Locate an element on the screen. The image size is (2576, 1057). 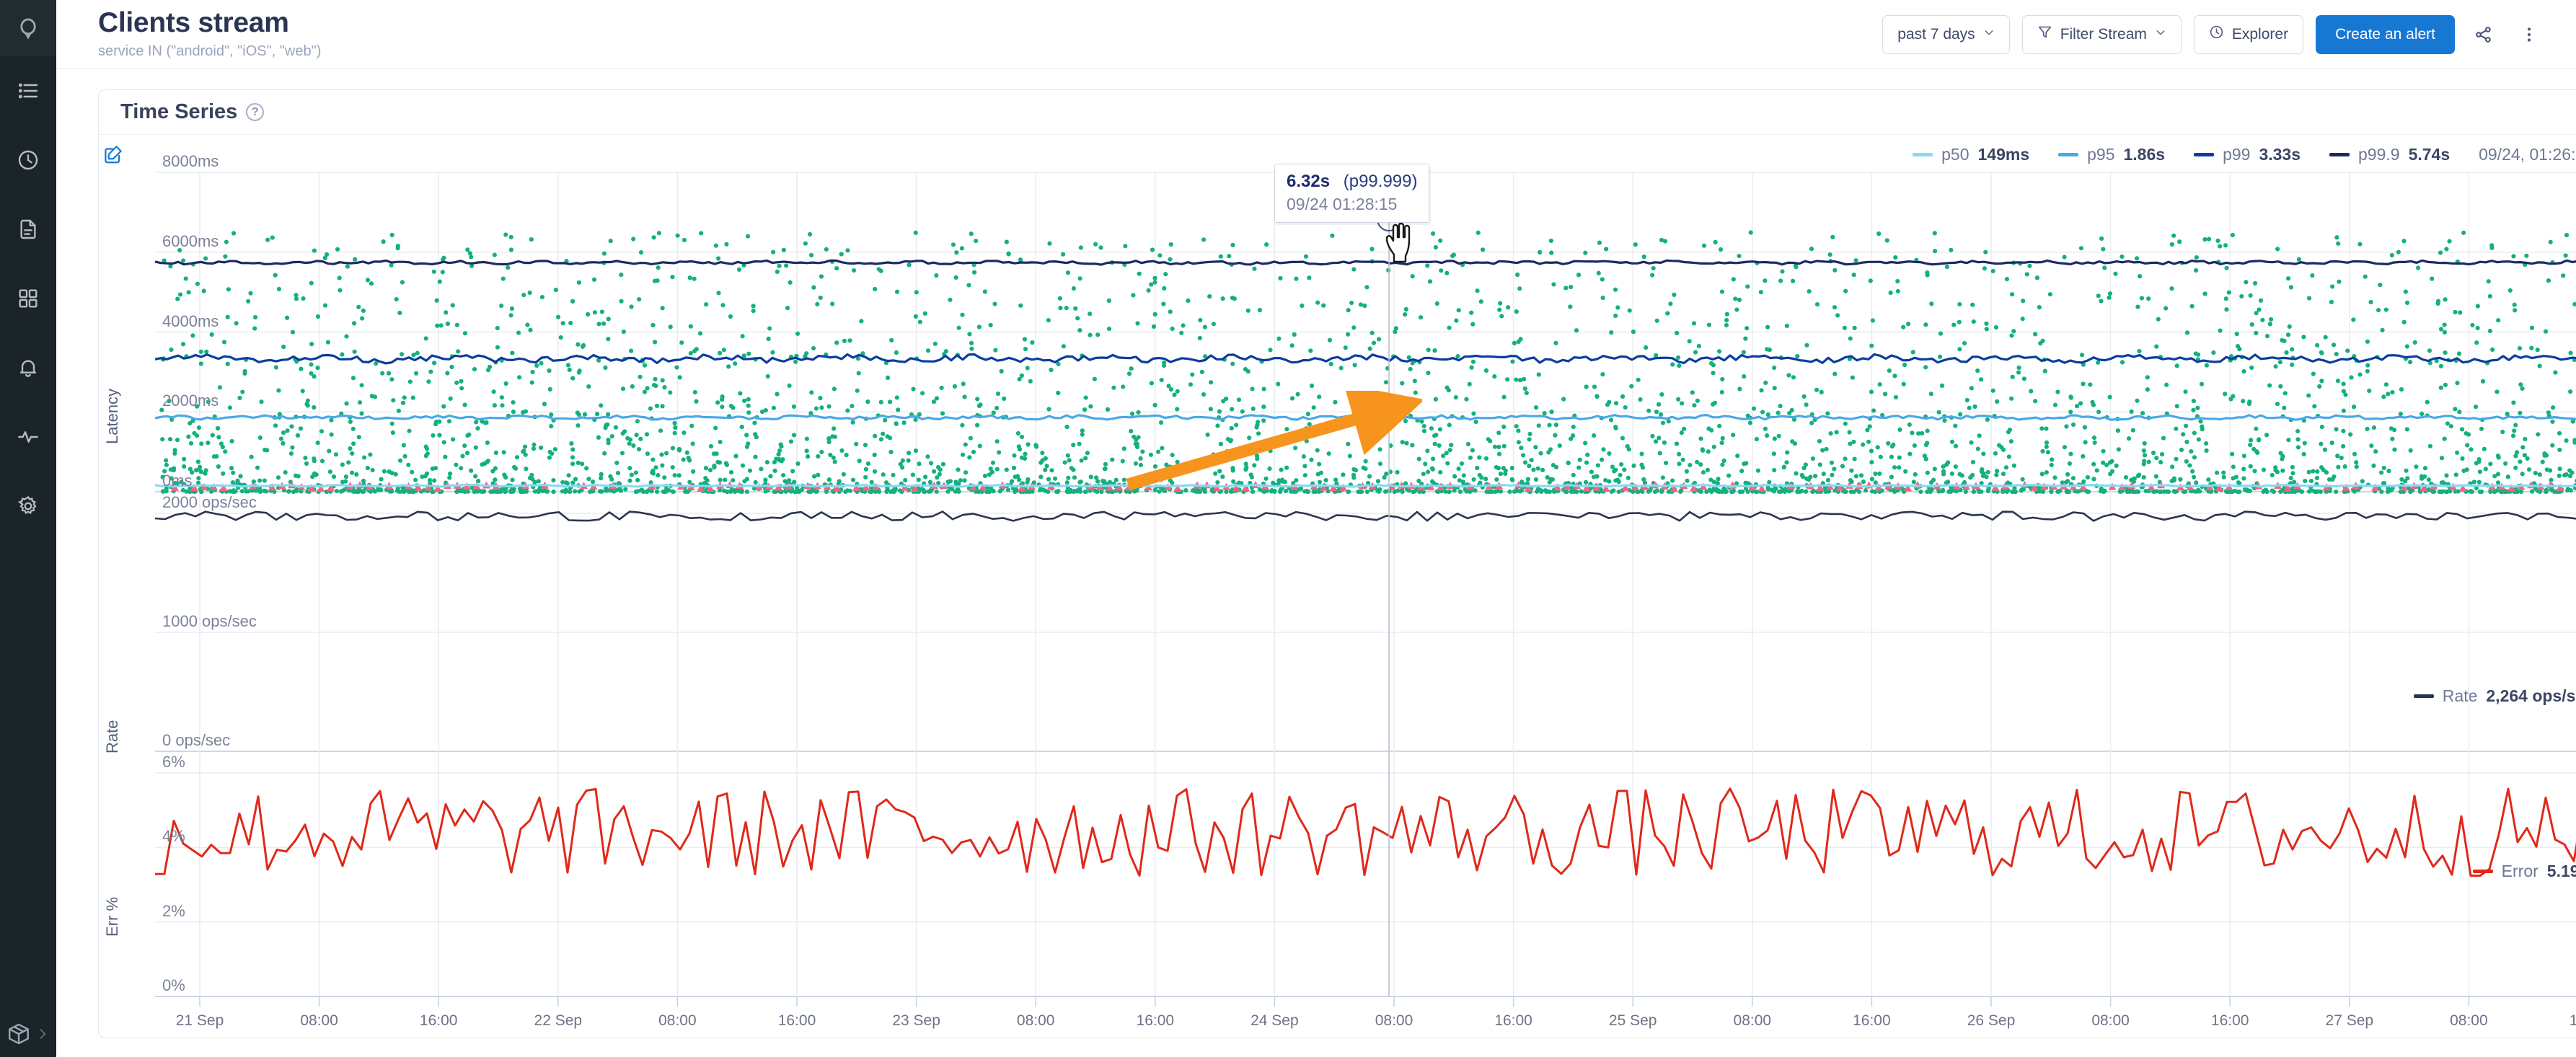
tooltip-line-1: 6.32s (p99.999) is located at coordinates (1352, 182).